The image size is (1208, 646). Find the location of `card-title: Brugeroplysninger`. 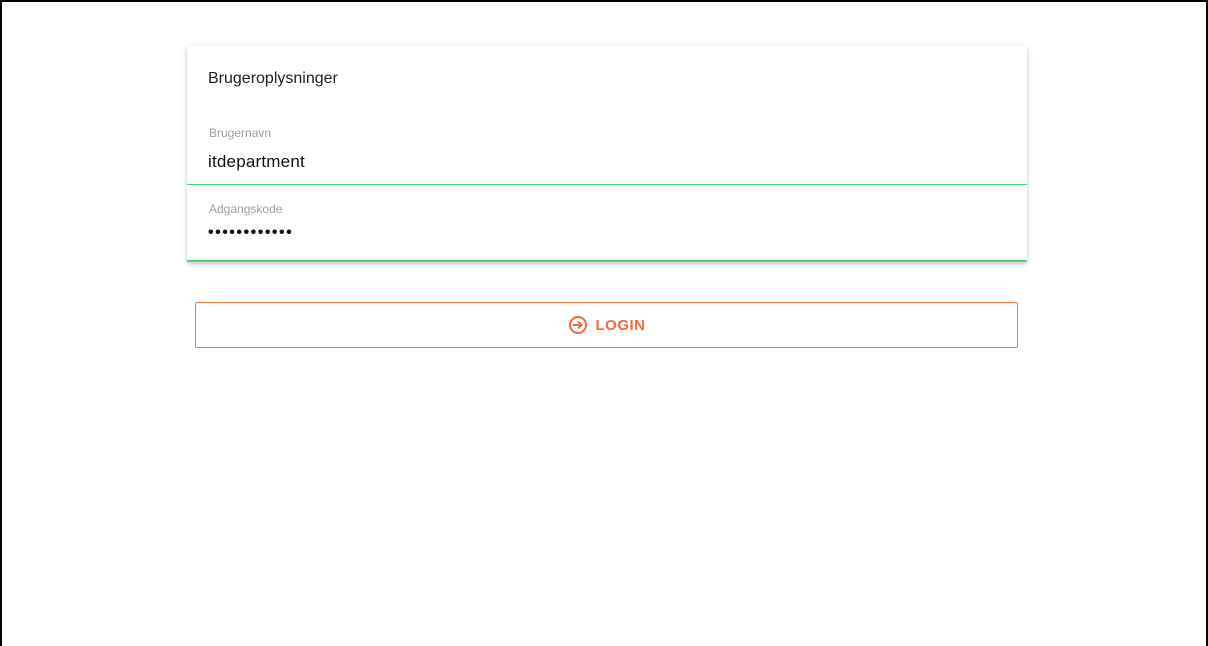

card-title: Brugeroplysninger is located at coordinates (273, 78).